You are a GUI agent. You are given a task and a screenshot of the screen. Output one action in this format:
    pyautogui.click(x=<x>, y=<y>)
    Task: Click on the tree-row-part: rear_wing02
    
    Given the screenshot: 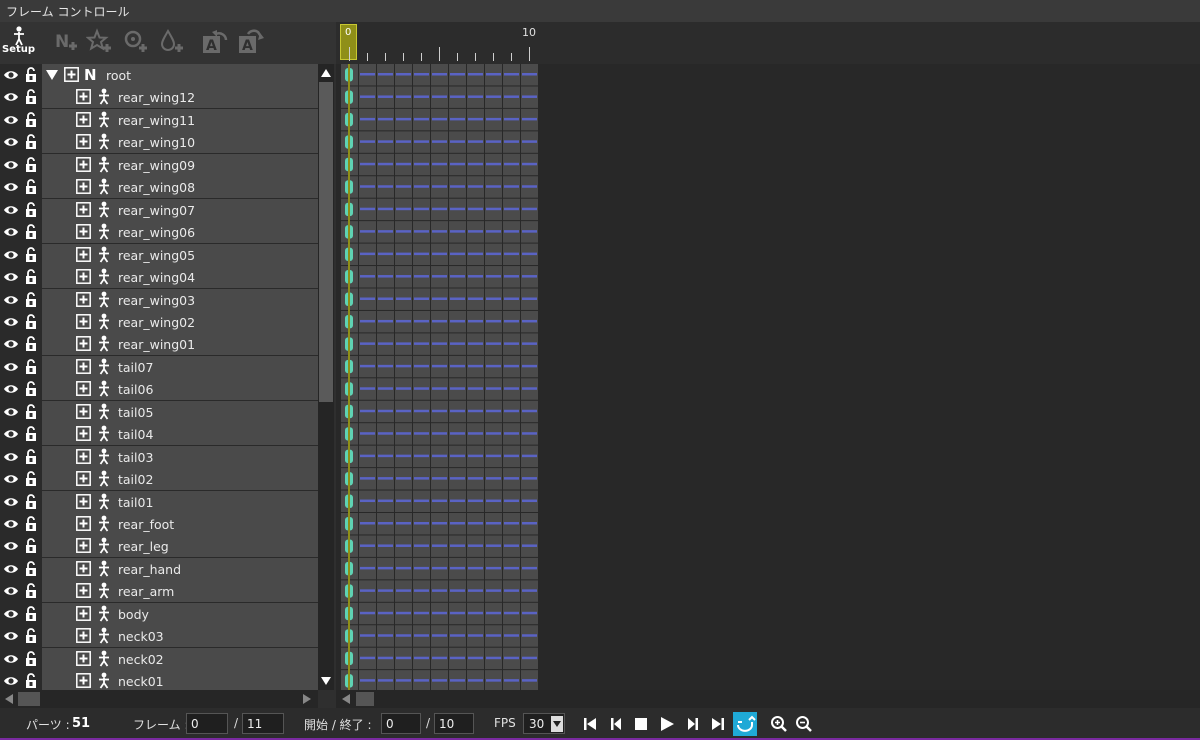 What is the action you would take?
    pyautogui.click(x=159, y=322)
    